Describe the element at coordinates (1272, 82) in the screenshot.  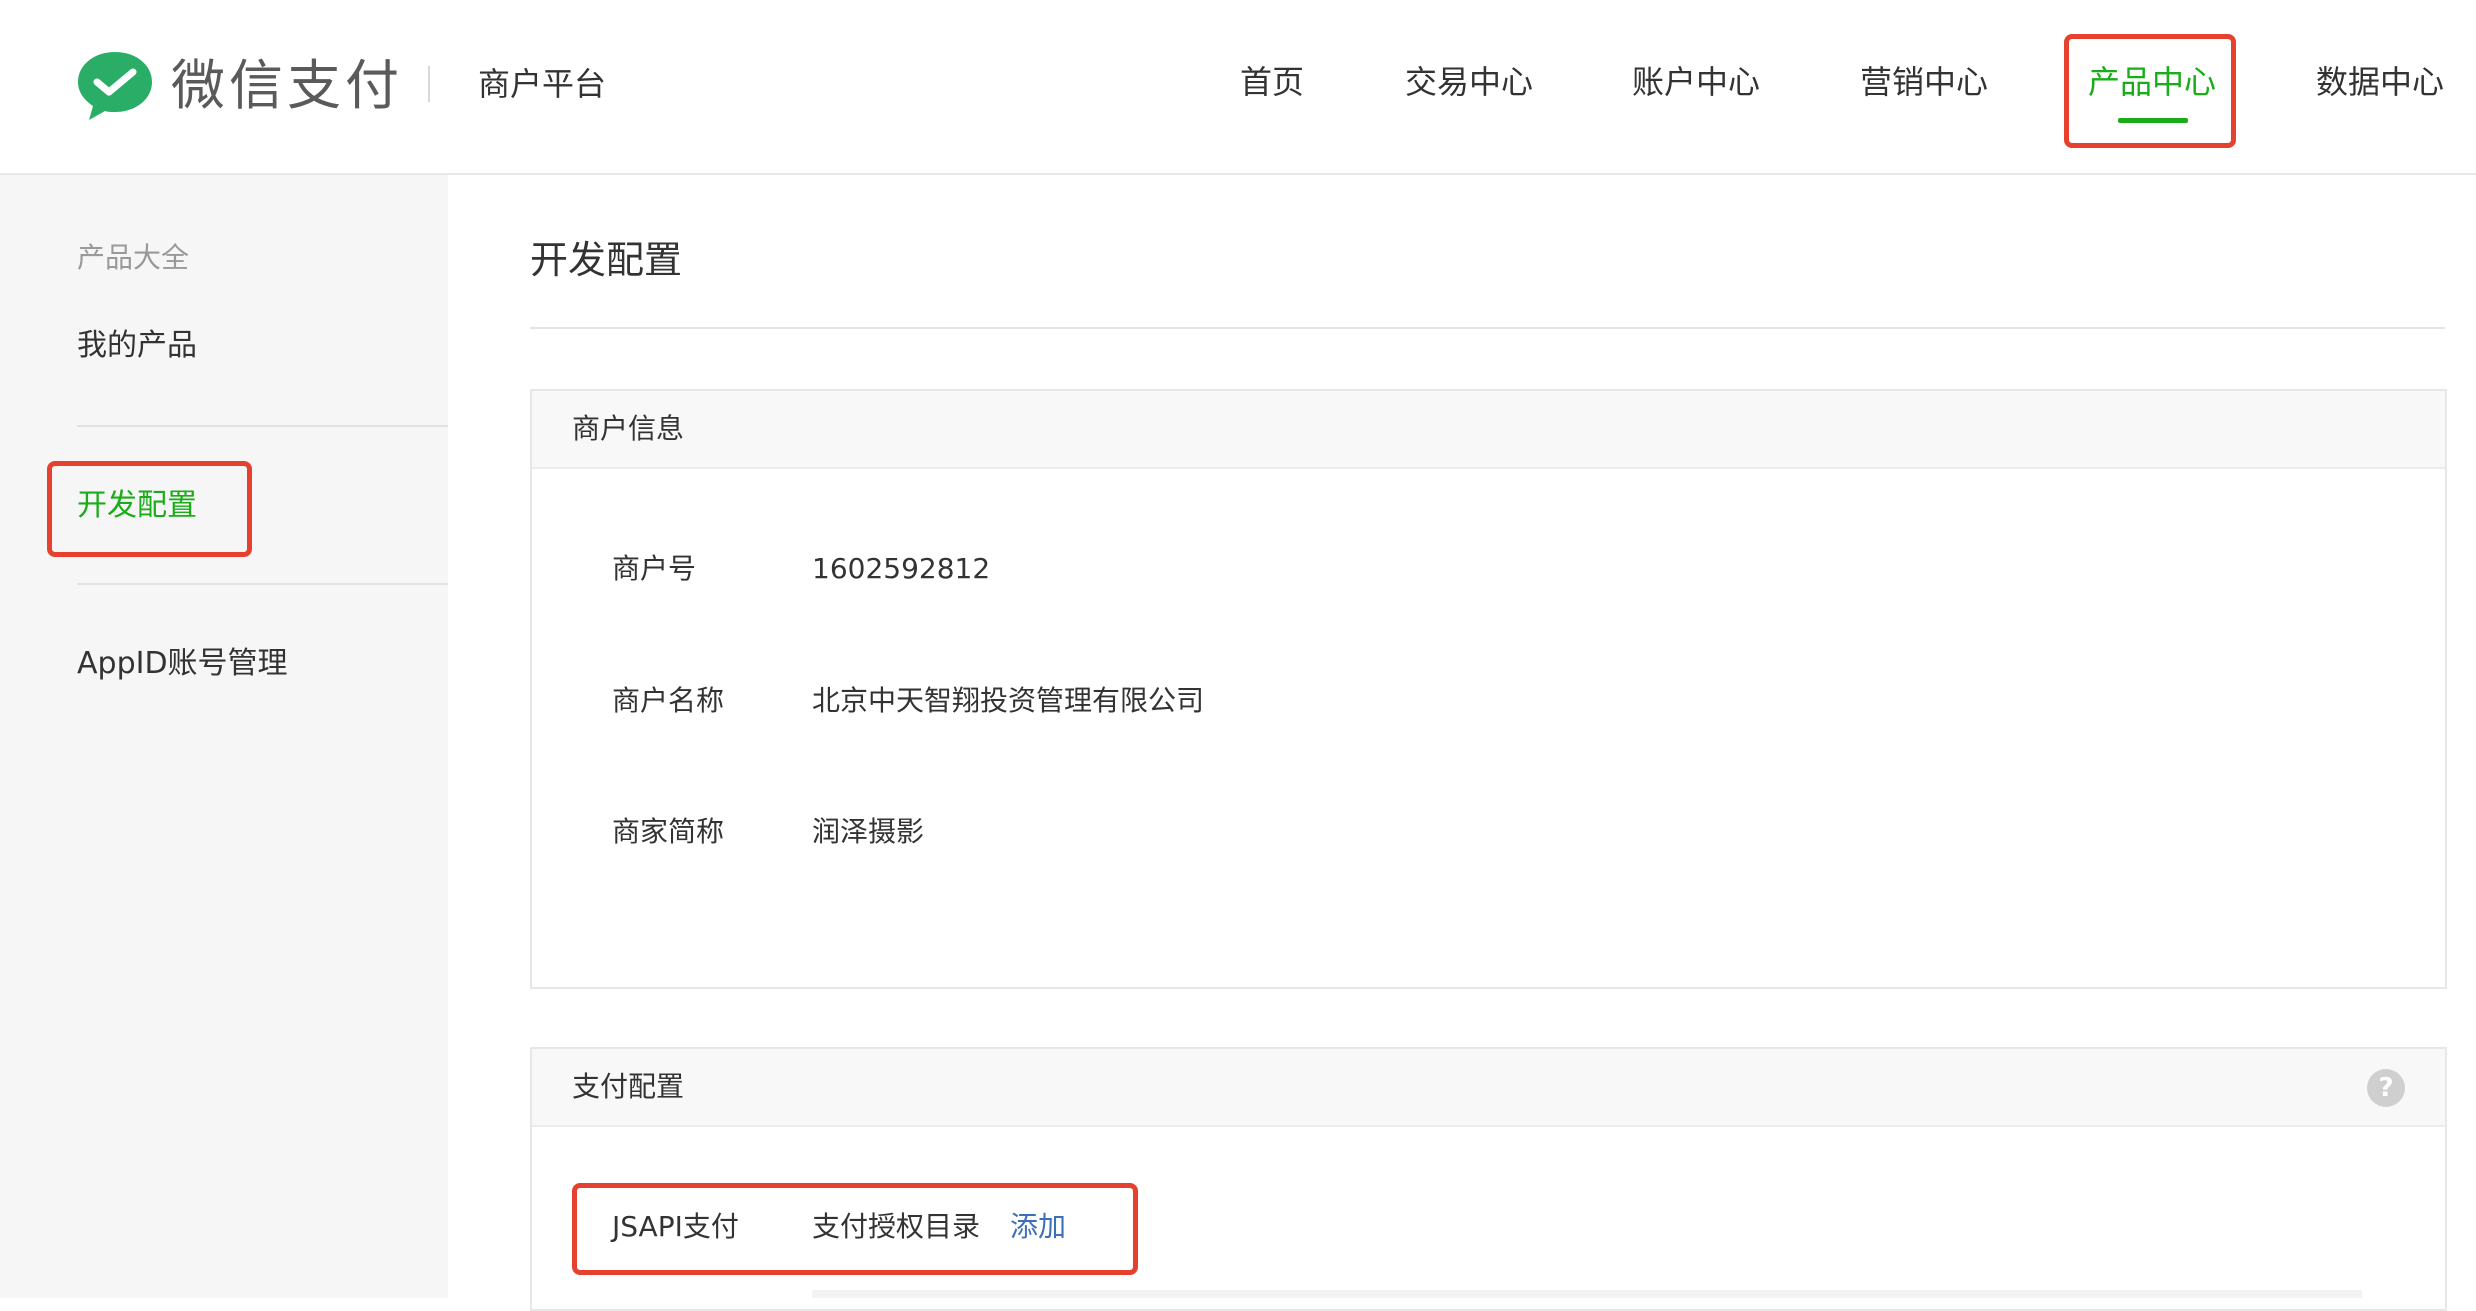
I see `nav-home: 首页` at that location.